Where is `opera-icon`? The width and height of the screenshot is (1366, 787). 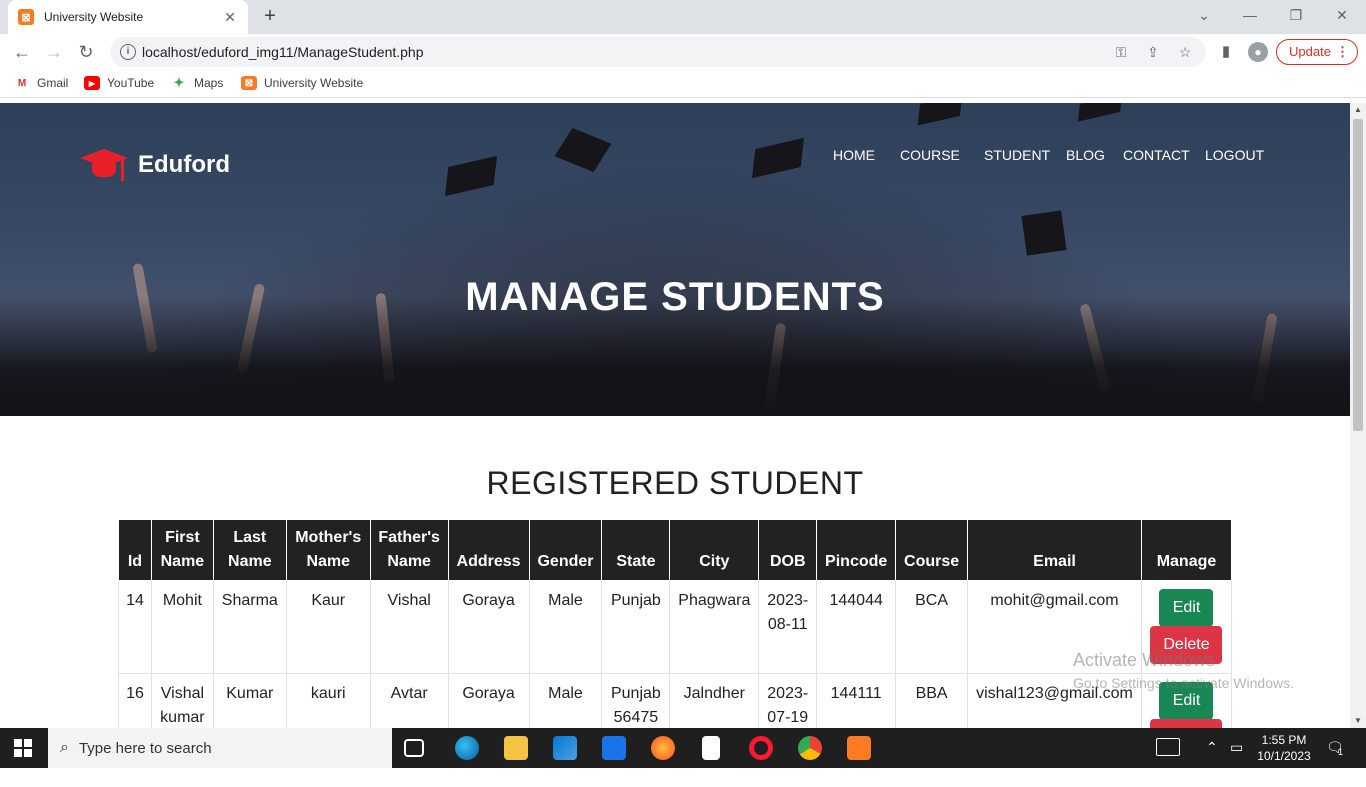 opera-icon is located at coordinates (761, 748).